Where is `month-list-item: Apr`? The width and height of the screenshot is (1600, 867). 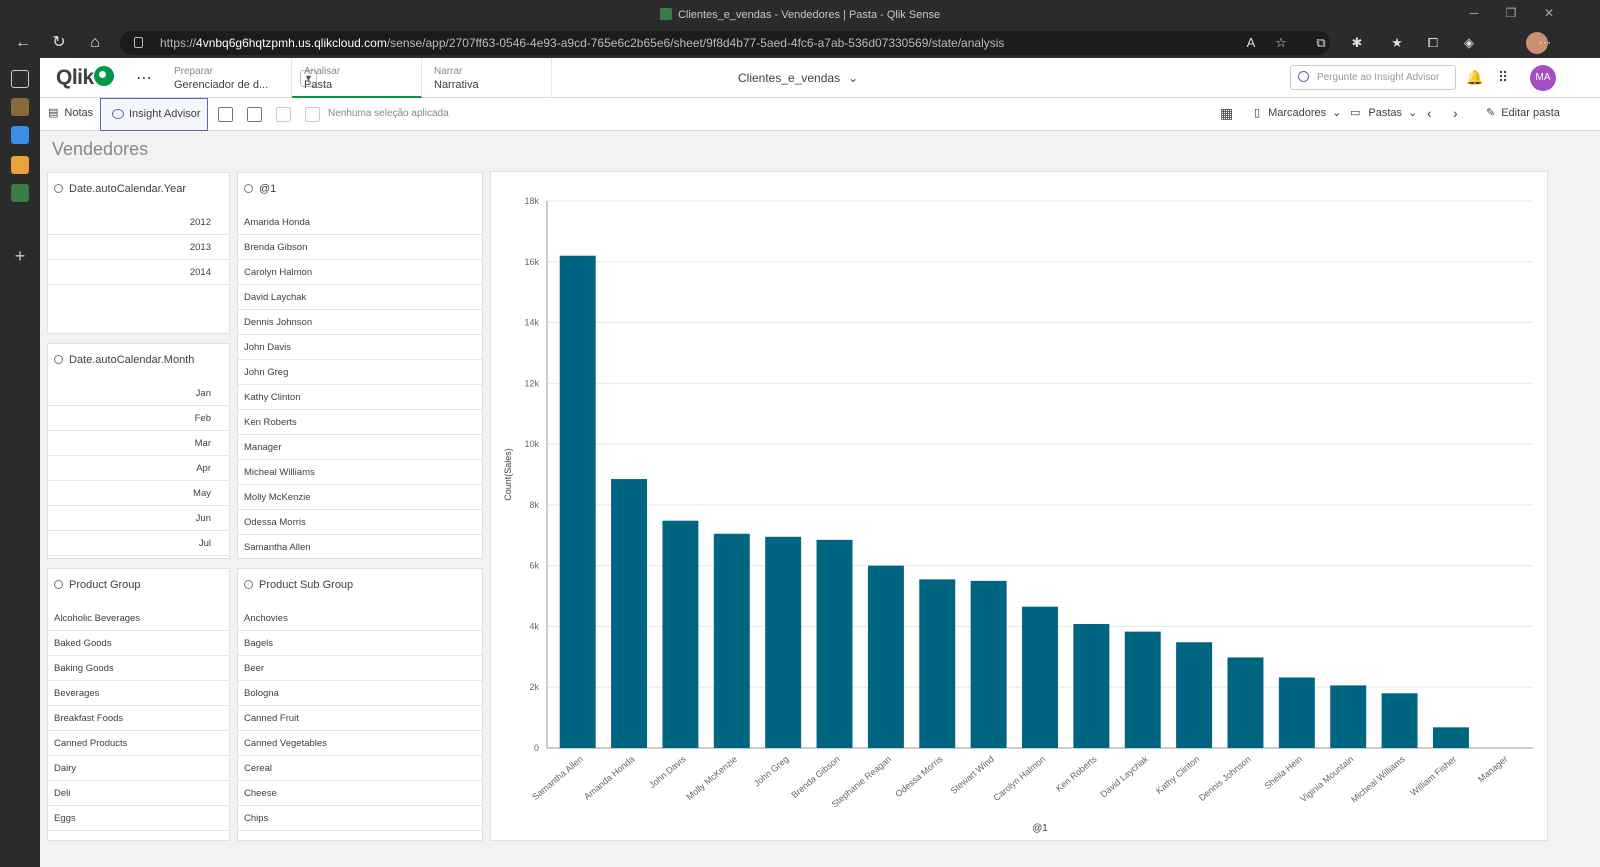 month-list-item: Apr is located at coordinates (138, 468).